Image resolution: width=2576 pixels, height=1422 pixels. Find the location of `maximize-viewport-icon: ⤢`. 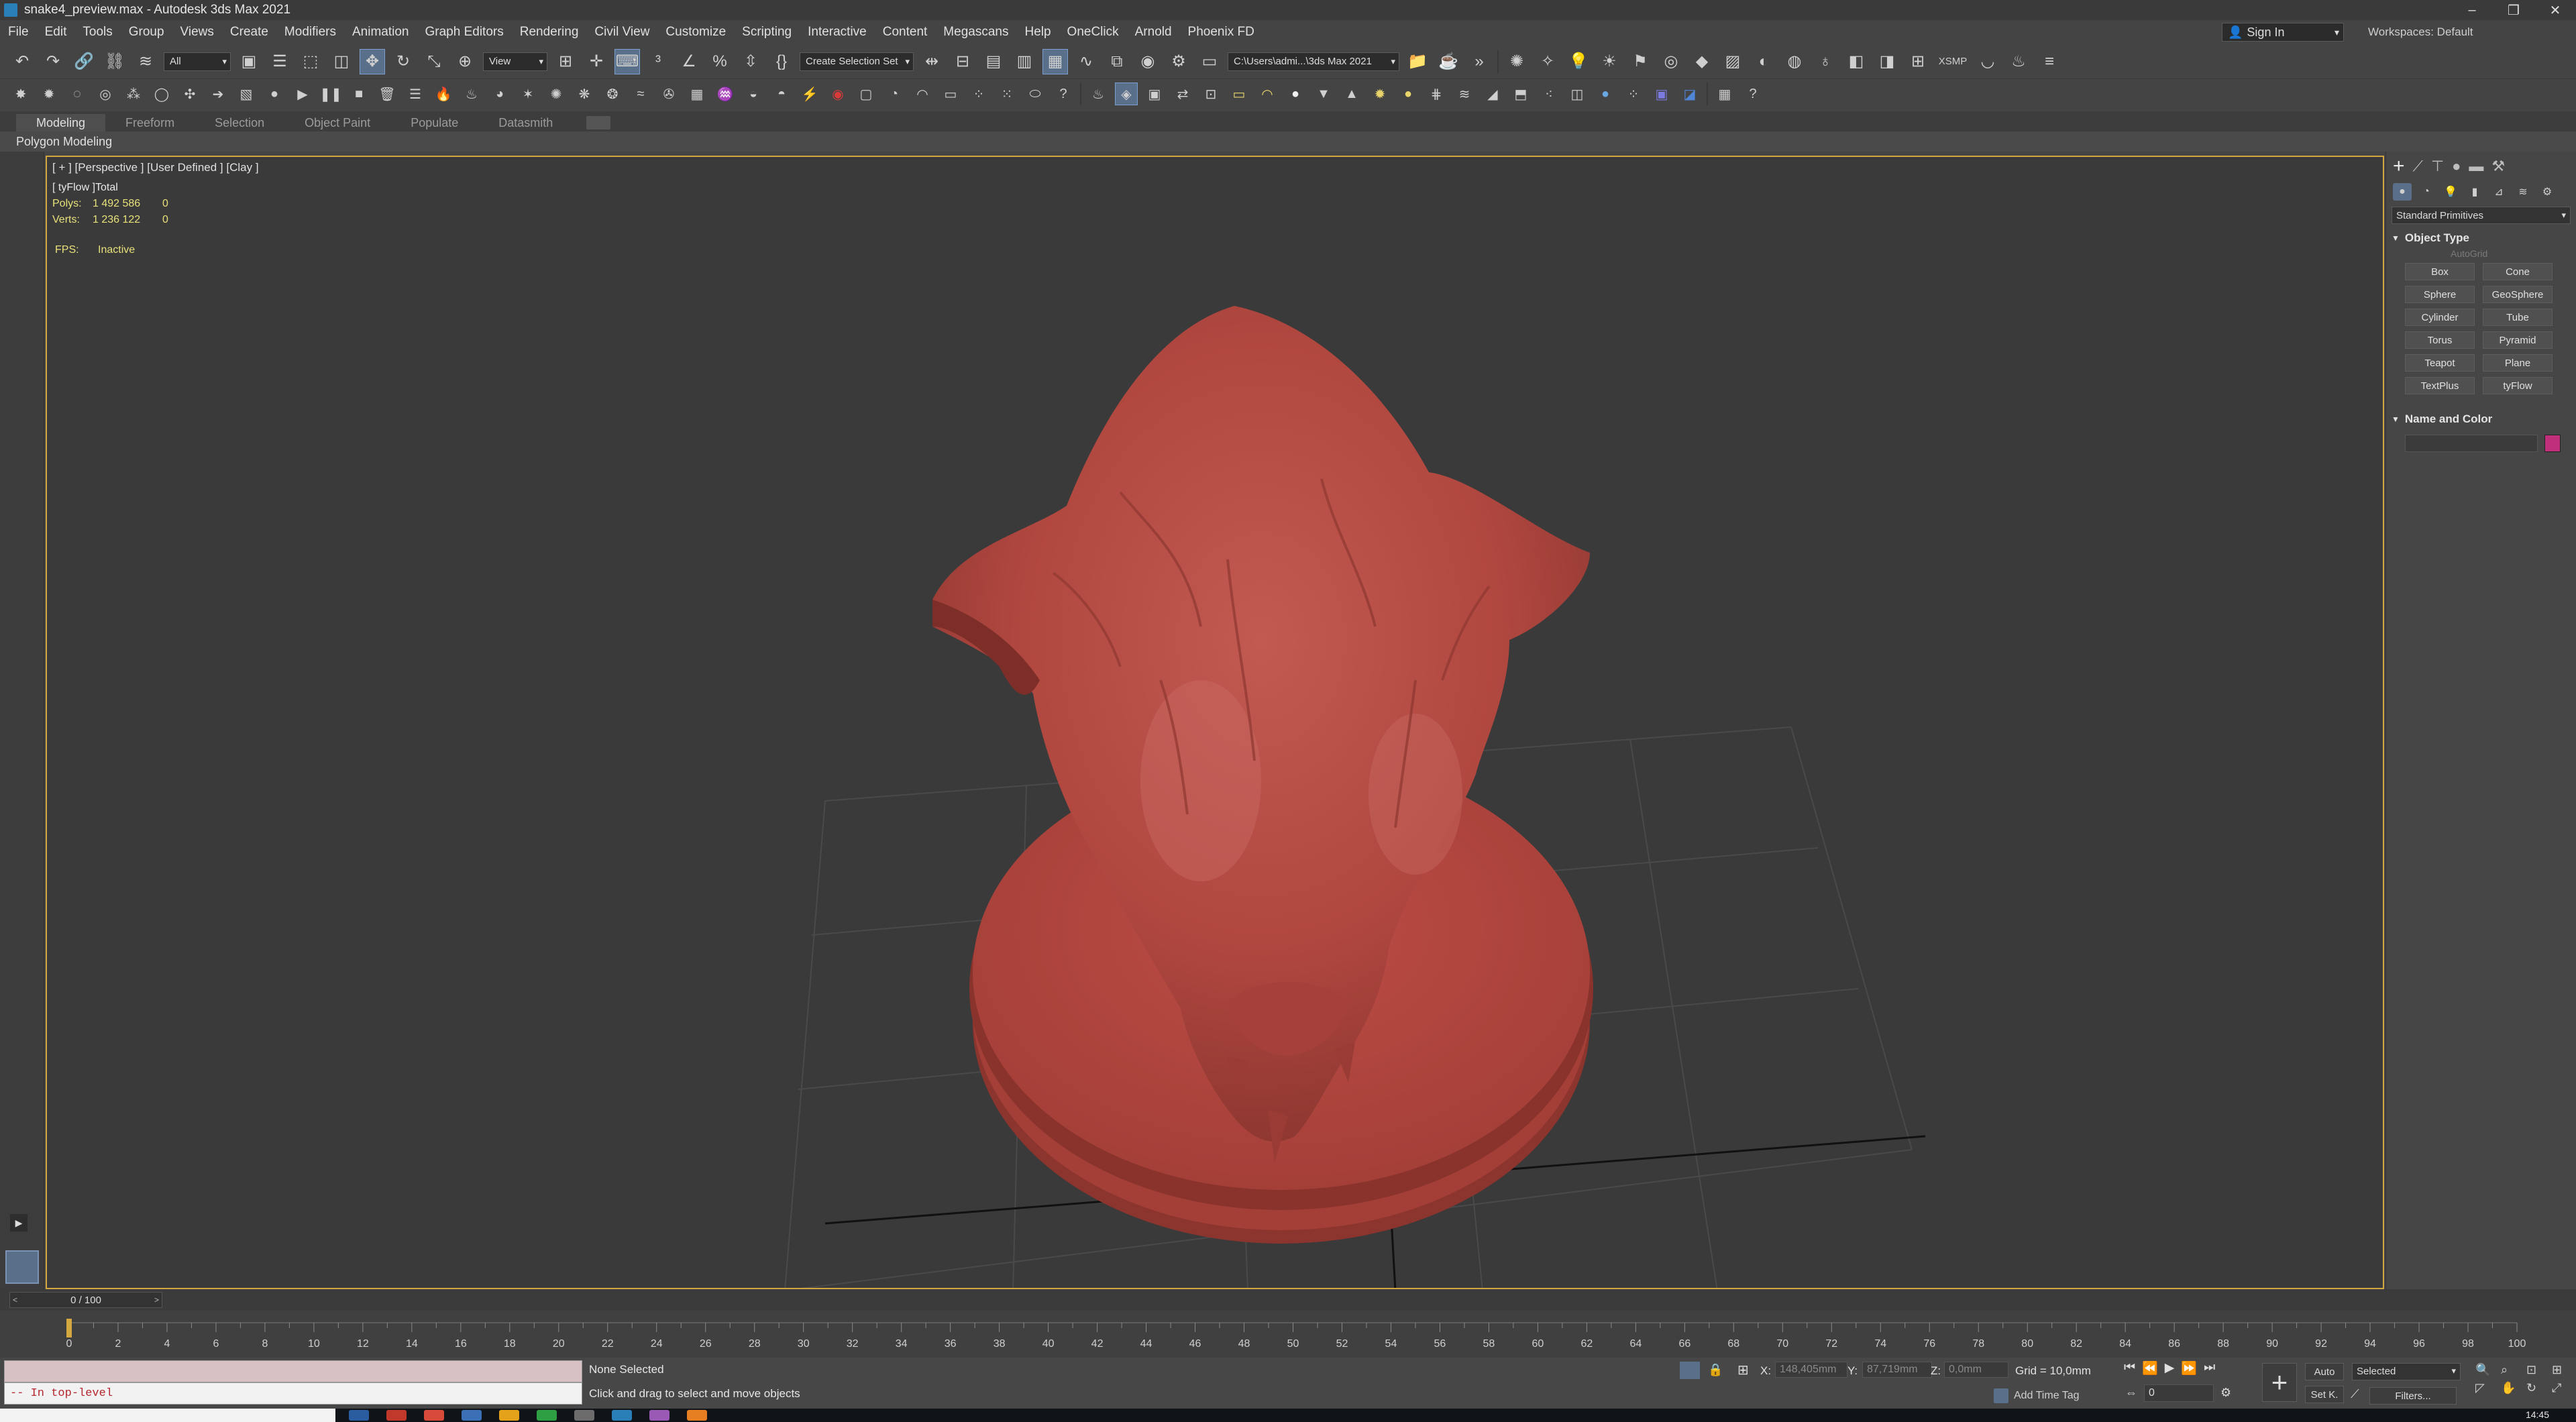

maximize-viewport-icon: ⤢ is located at coordinates (2563, 1388).